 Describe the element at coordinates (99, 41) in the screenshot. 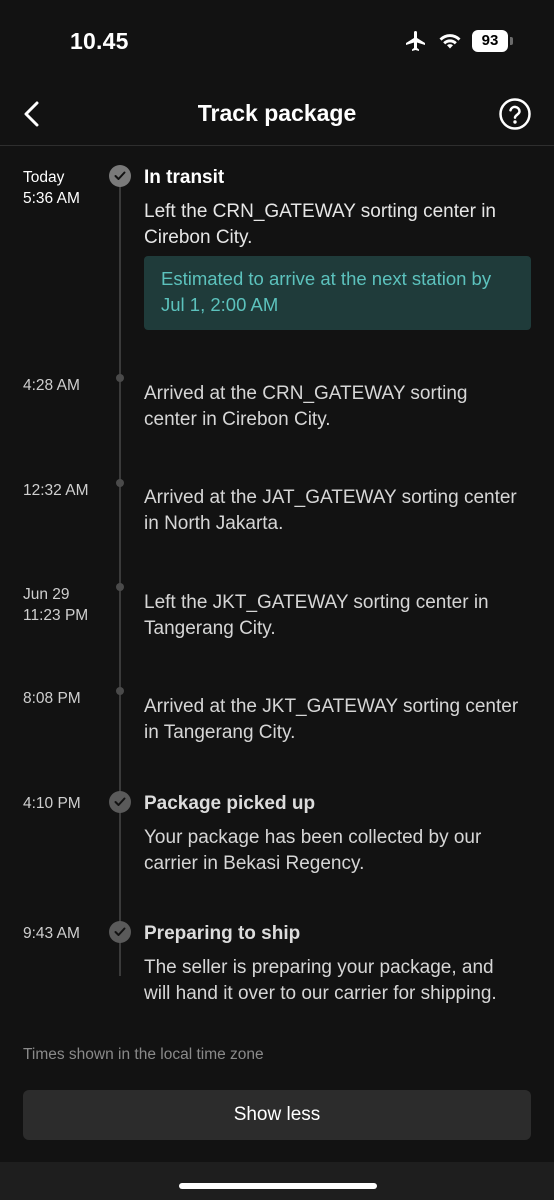

I see `status-time: 10.45` at that location.